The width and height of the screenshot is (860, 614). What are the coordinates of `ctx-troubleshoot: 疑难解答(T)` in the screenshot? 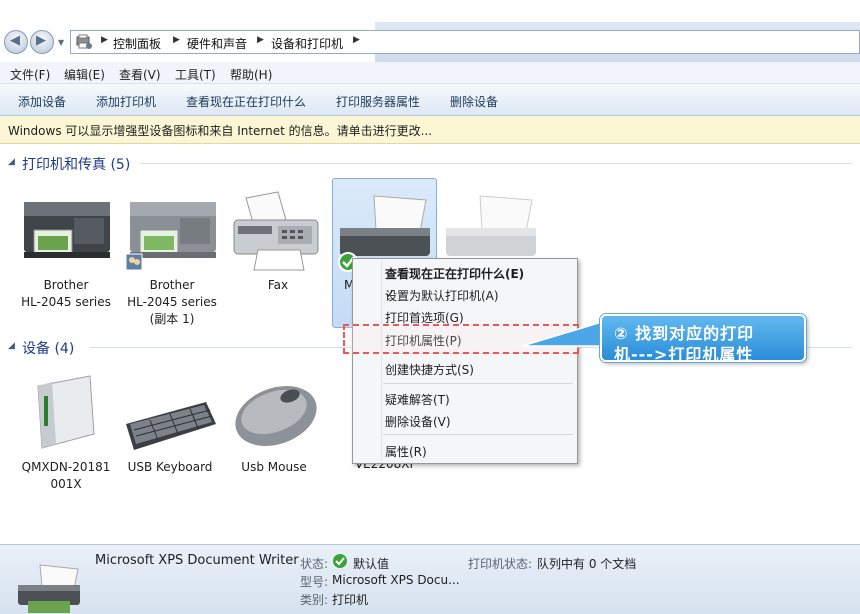 It's located at (465, 398).